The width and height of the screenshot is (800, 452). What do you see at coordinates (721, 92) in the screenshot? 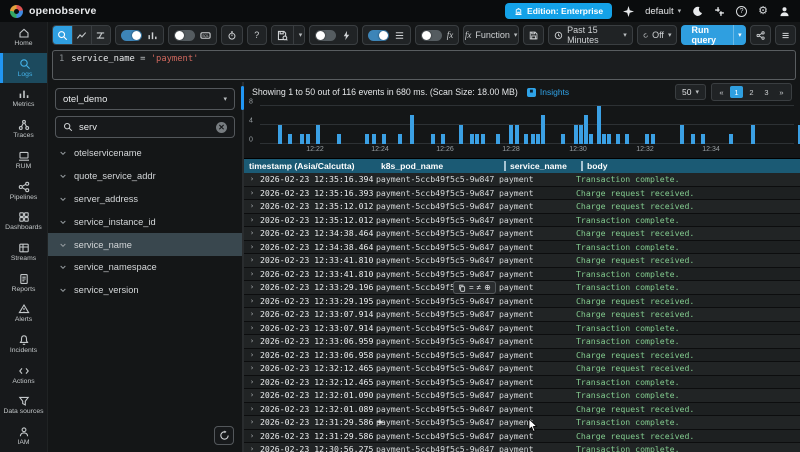
I see `pager-prev-button: «` at bounding box center [721, 92].